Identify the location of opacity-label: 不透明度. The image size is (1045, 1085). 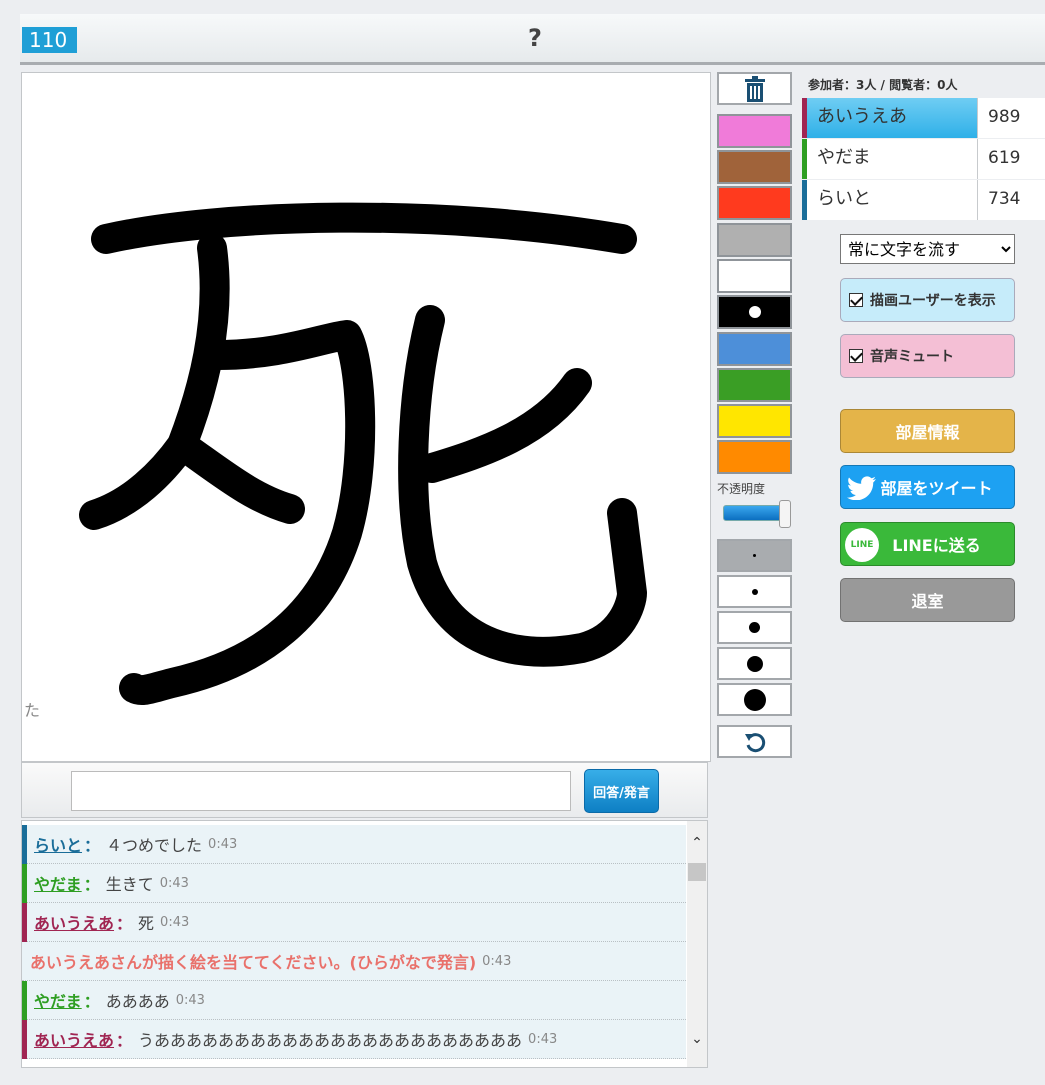
(741, 489).